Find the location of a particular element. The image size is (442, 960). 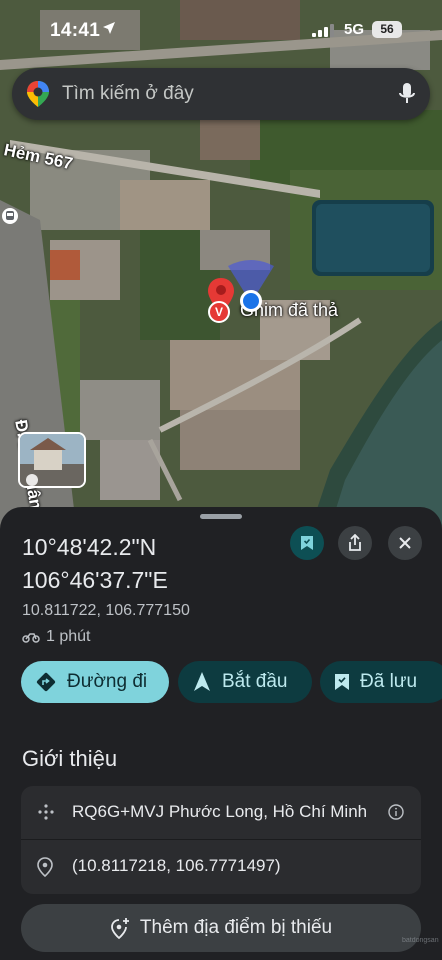

longitude-dms: 106°46'37.7"E is located at coordinates (95, 580).